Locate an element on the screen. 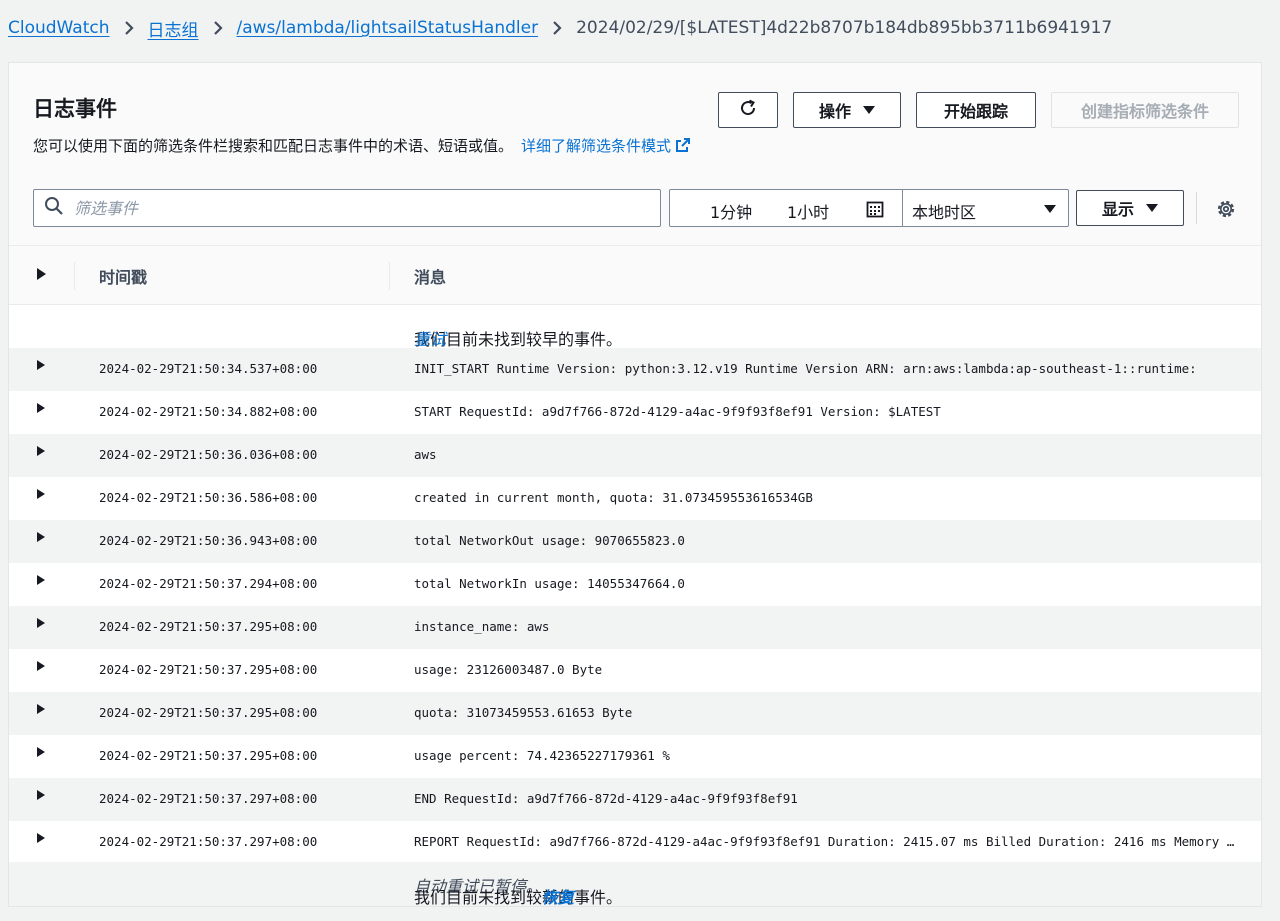  start-tailing-label: 开始跟踪 is located at coordinates (975, 111).